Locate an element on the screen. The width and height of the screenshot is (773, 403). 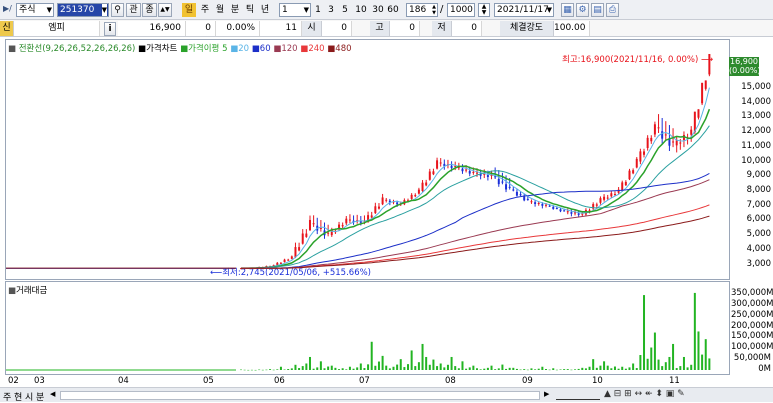
print-icon: ⎙ is located at coordinates (612, 10).